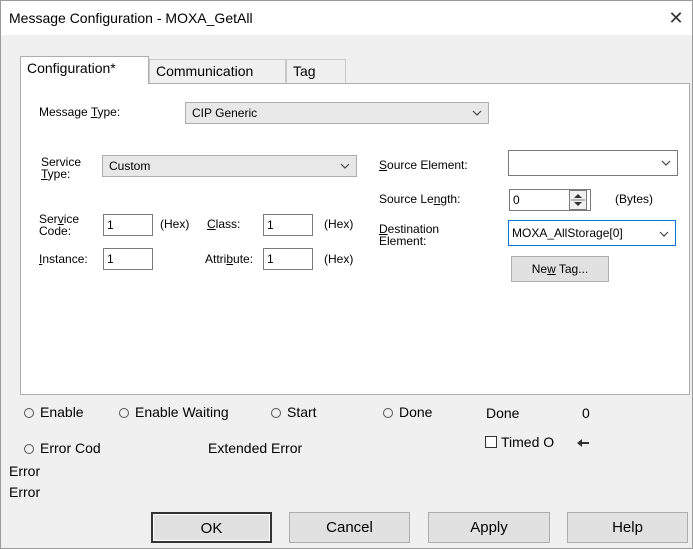 This screenshot has height=549, width=693. Describe the element at coordinates (224, 224) in the screenshot. I see `class-label: Class:` at that location.